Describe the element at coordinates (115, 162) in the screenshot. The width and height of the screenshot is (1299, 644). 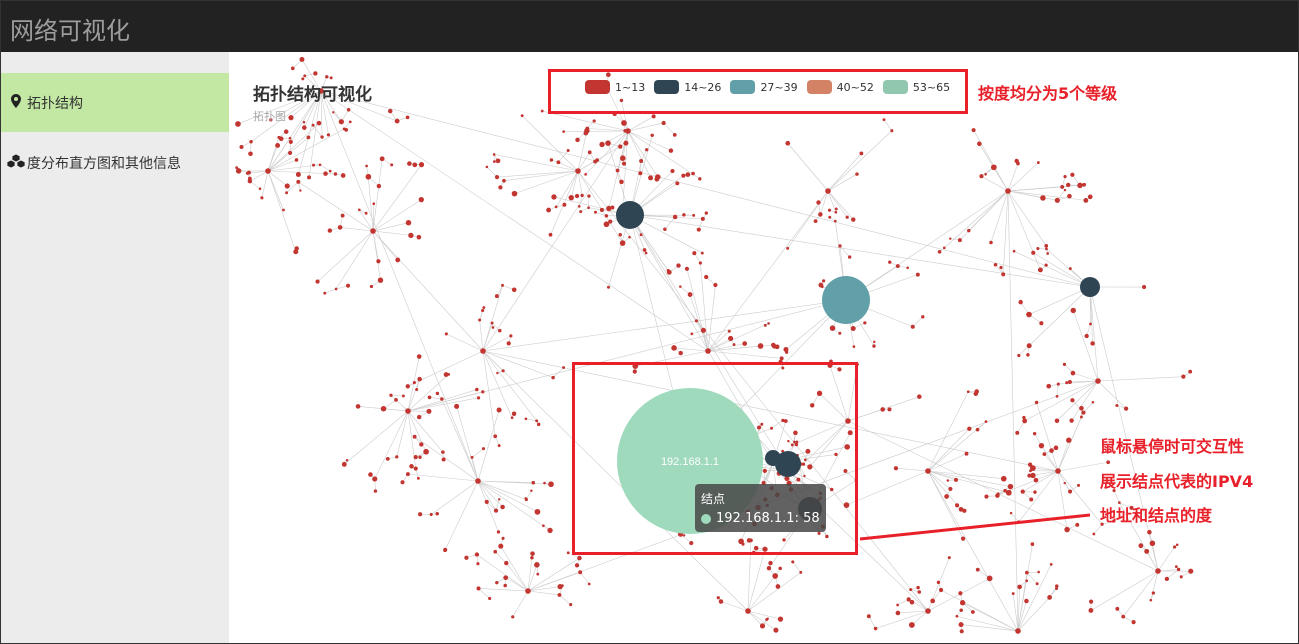
I see `sidebar-item-degree-distribution: 度分布直方图和其他信息` at that location.